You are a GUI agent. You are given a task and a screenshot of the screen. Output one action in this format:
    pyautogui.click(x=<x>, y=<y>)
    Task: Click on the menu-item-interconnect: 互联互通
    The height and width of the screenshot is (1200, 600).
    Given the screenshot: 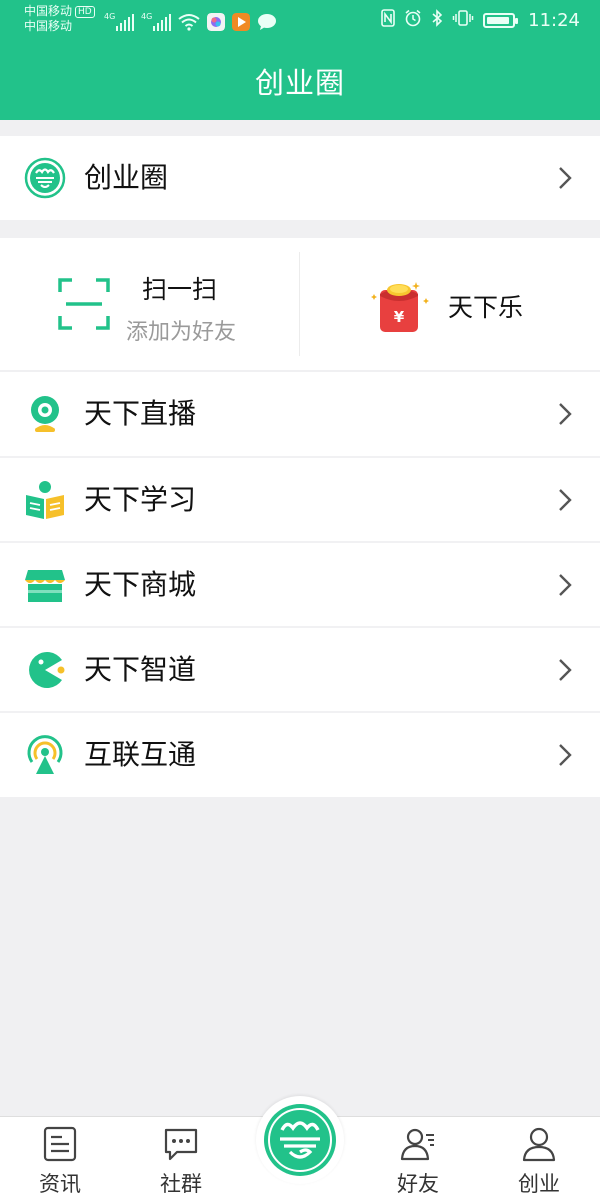 What is the action you would take?
    pyautogui.click(x=300, y=755)
    